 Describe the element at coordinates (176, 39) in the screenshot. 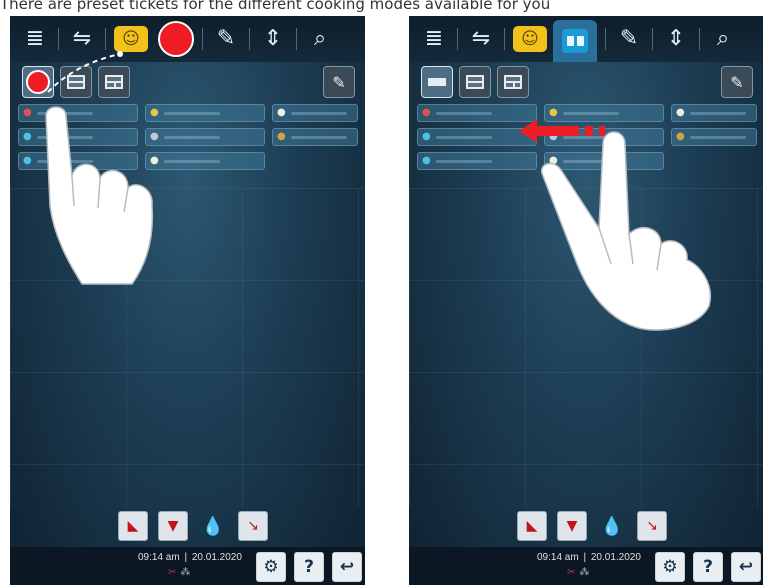

I see `highlight-marker` at that location.